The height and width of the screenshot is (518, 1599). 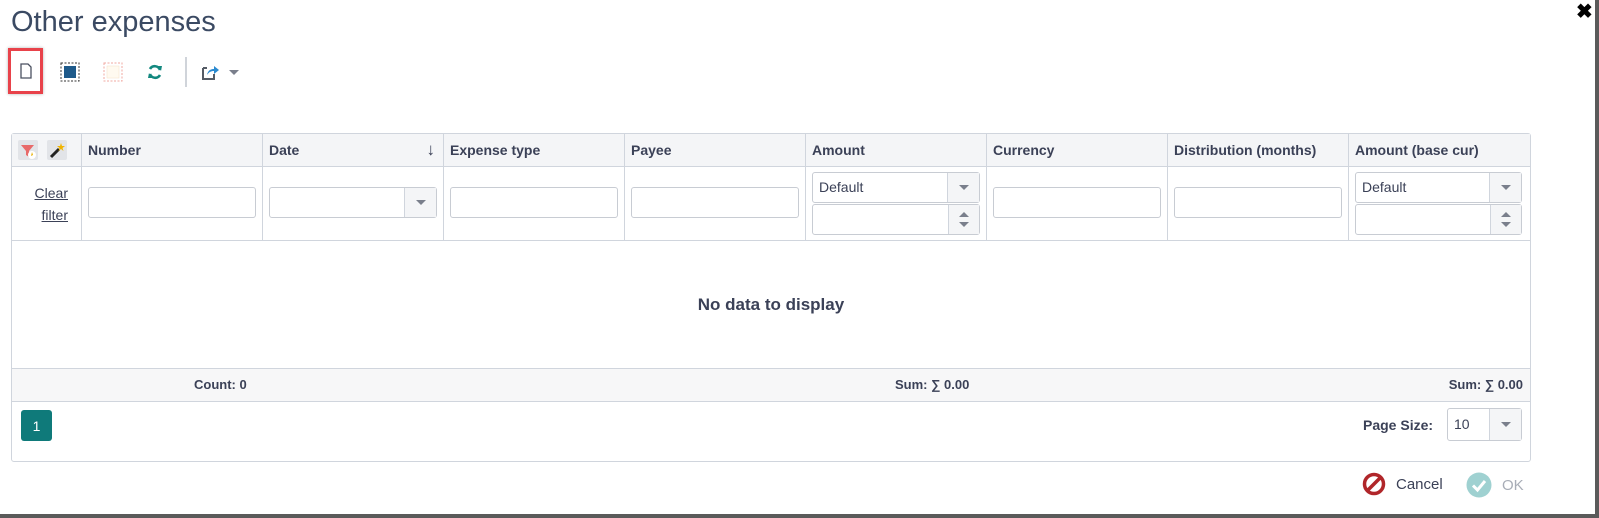 What do you see at coordinates (896, 187) in the screenshot?
I see `amount-operator-select: Default` at bounding box center [896, 187].